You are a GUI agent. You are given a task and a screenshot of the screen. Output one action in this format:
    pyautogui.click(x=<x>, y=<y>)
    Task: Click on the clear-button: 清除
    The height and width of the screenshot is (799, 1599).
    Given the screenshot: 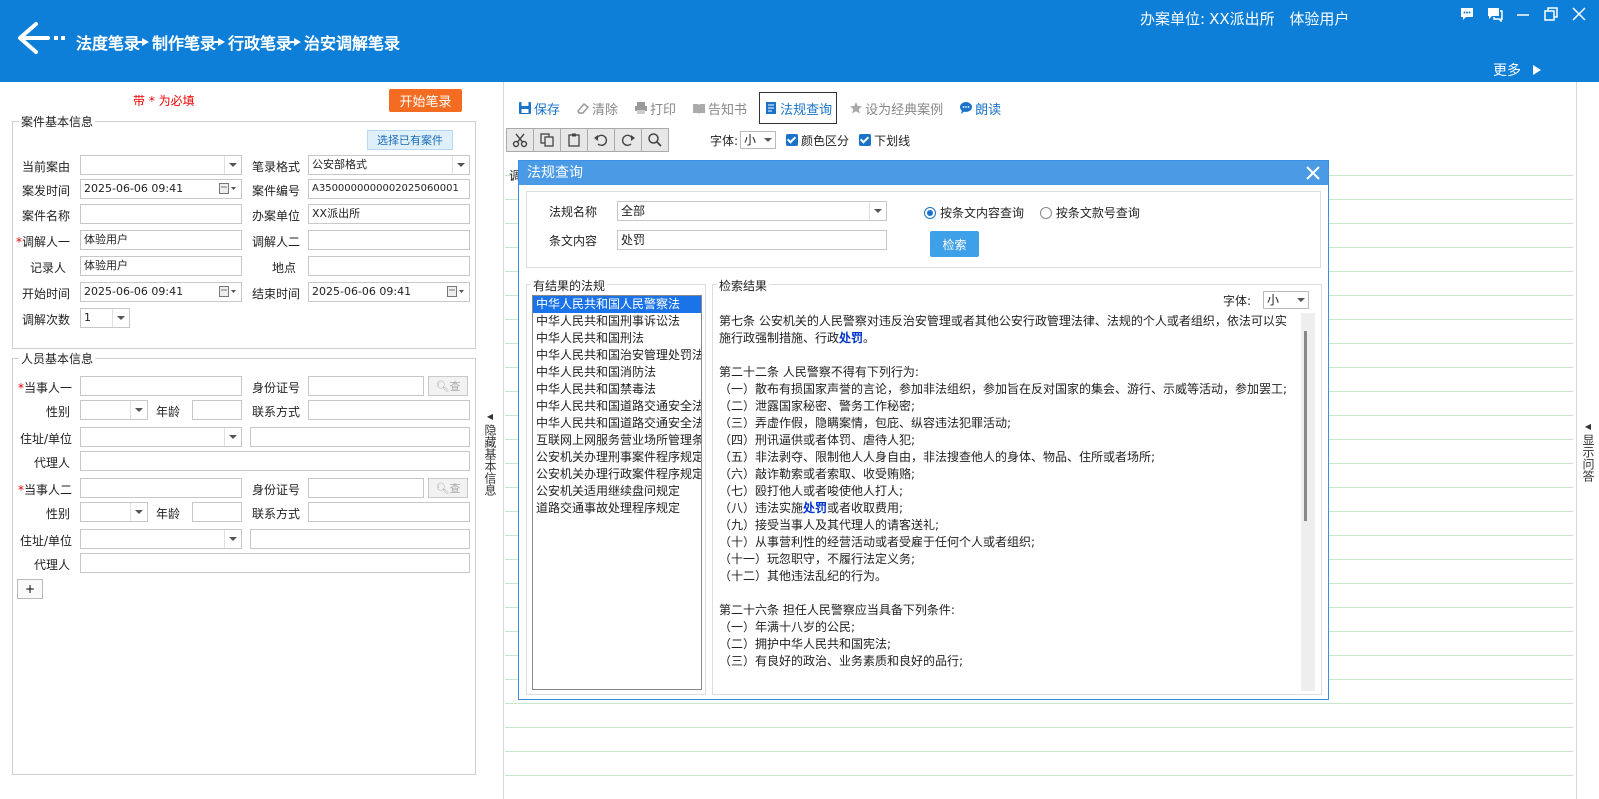 What is the action you would take?
    pyautogui.click(x=597, y=108)
    